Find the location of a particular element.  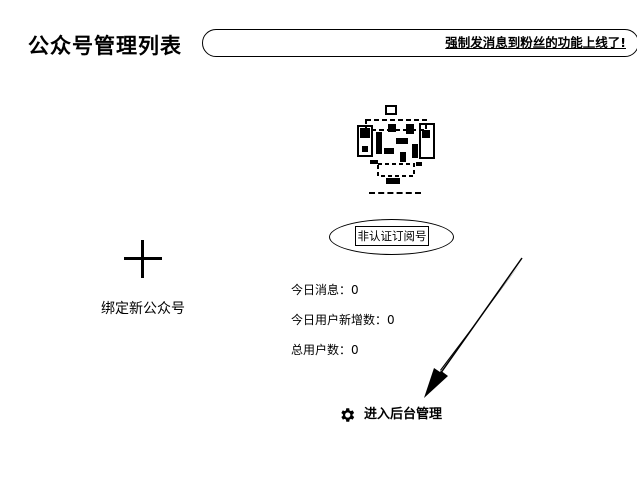

qr-code-icon is located at coordinates (396, 144).